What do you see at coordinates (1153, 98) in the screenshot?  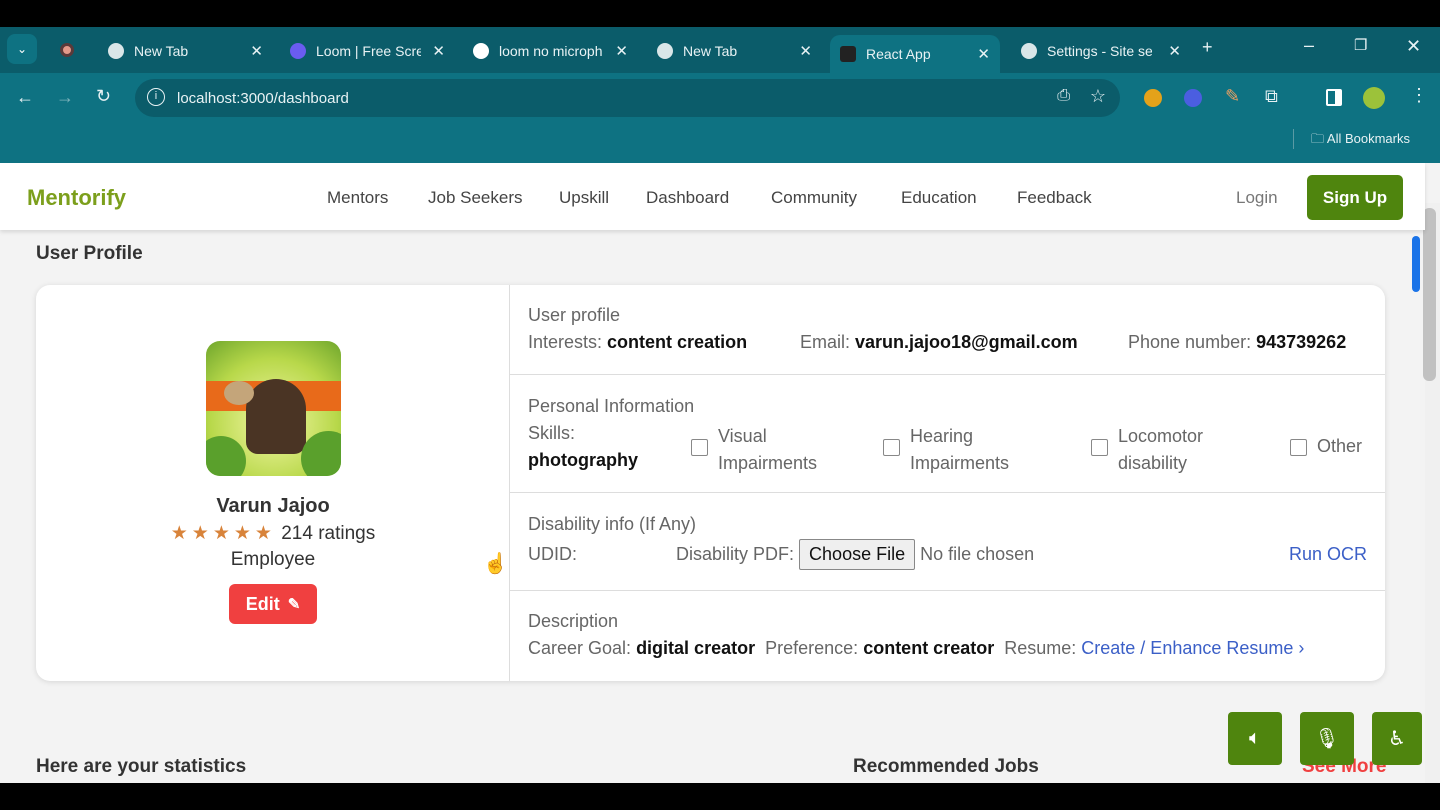 I see `extension-icon` at bounding box center [1153, 98].